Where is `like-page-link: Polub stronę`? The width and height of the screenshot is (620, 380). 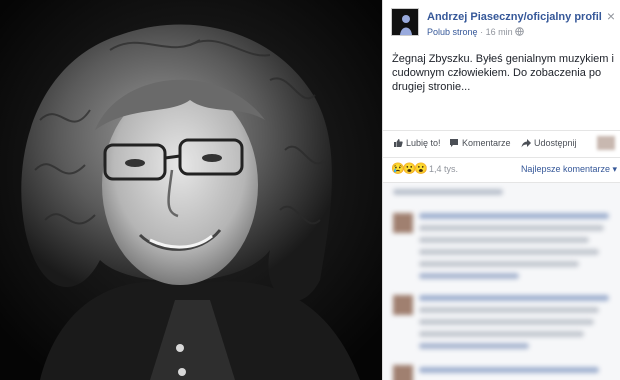 like-page-link: Polub stronę is located at coordinates (452, 32).